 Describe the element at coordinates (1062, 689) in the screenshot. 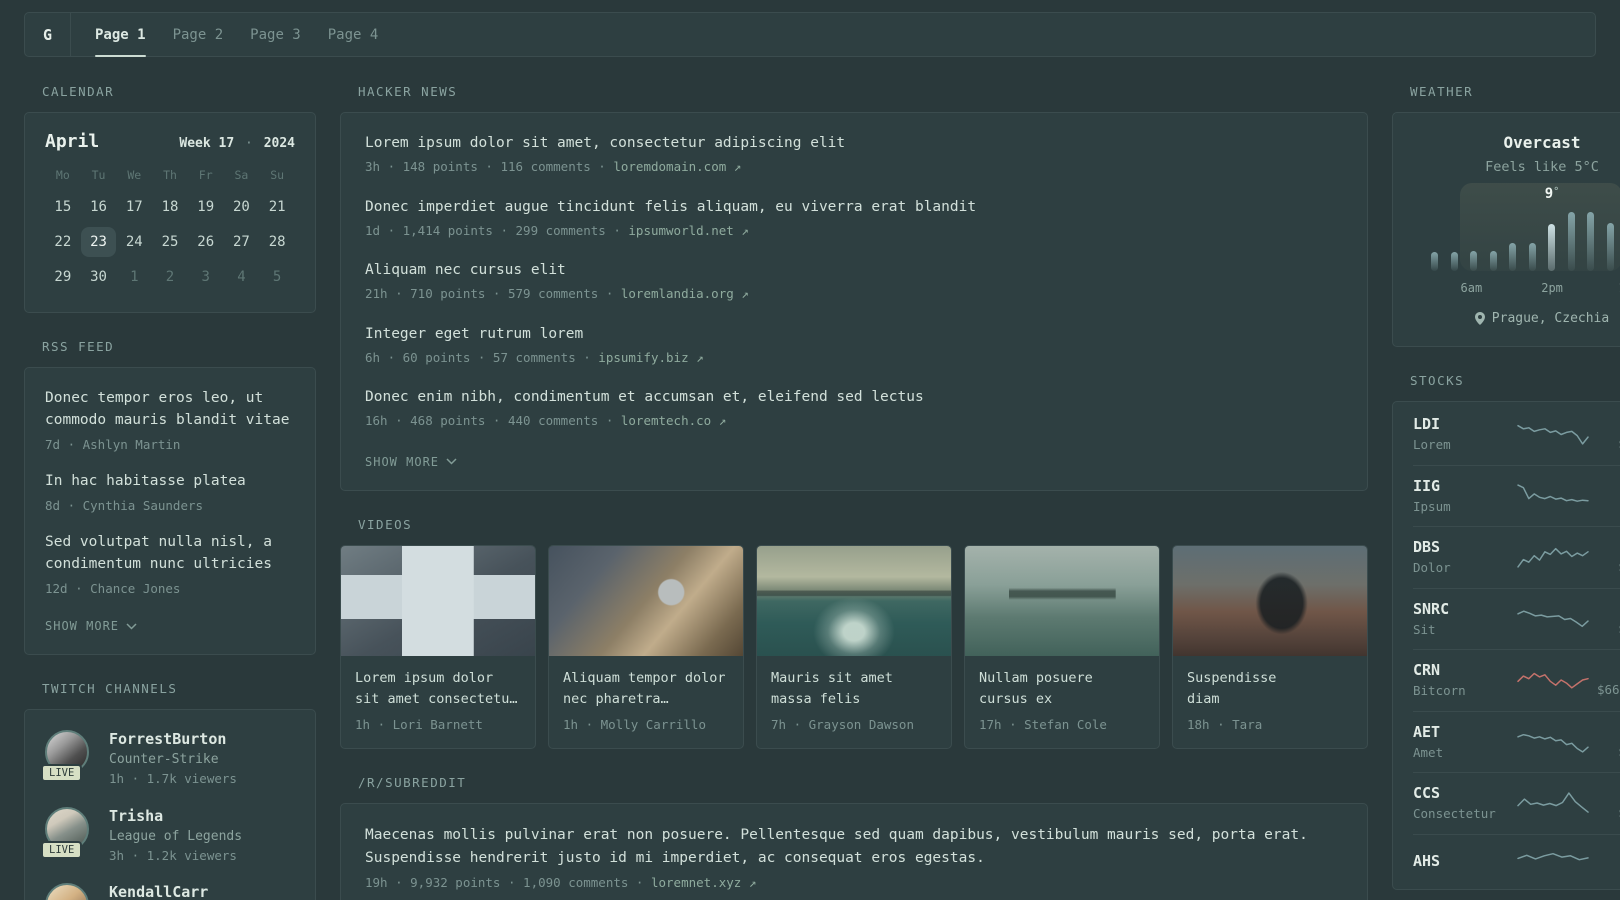

I see `video-title: Nullam posuere cursus ex` at that location.